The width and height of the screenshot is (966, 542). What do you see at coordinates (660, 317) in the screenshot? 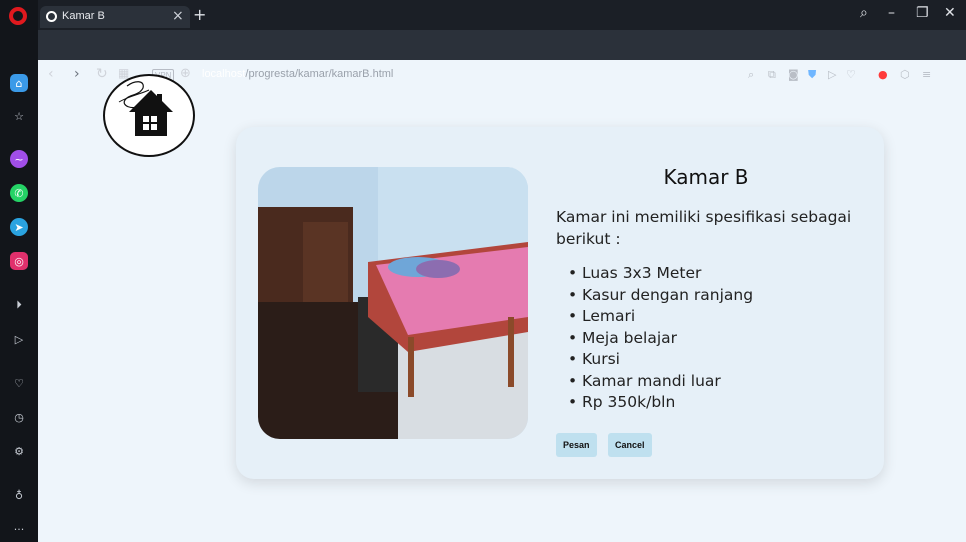
I see `list-item: Lemari` at bounding box center [660, 317].